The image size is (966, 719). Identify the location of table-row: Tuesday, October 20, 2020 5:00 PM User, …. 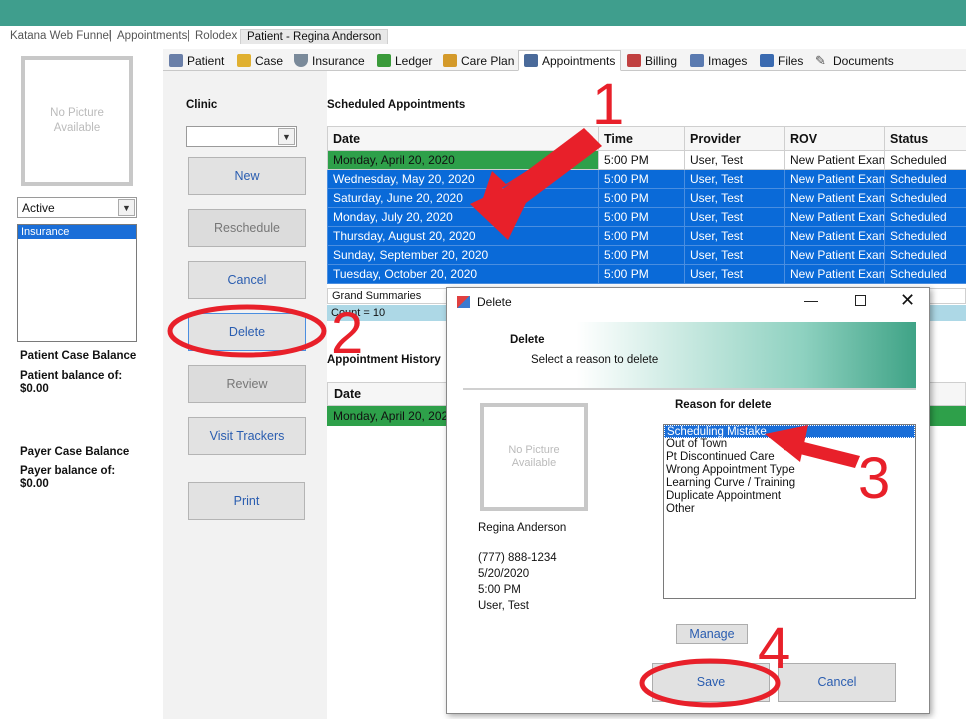
(646, 274).